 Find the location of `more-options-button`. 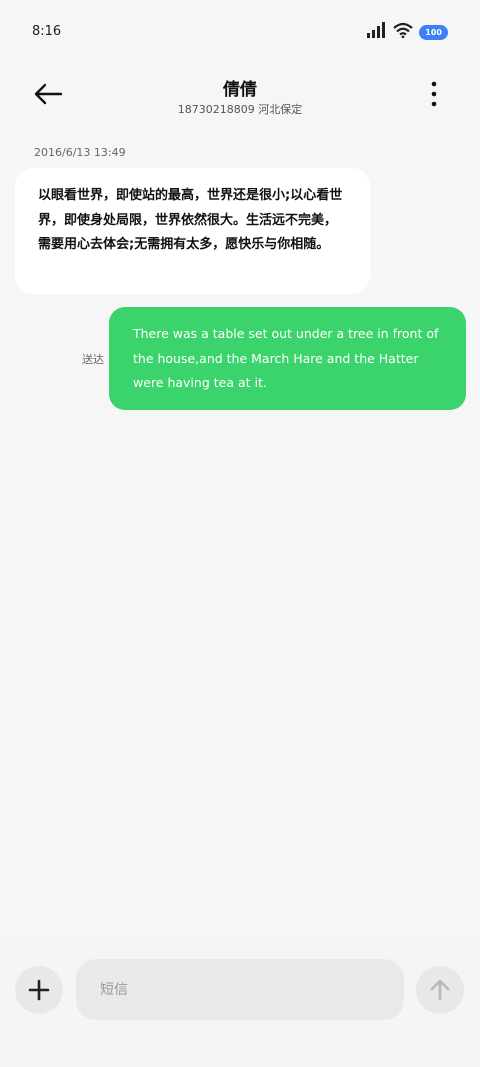

more-options-button is located at coordinates (434, 94).